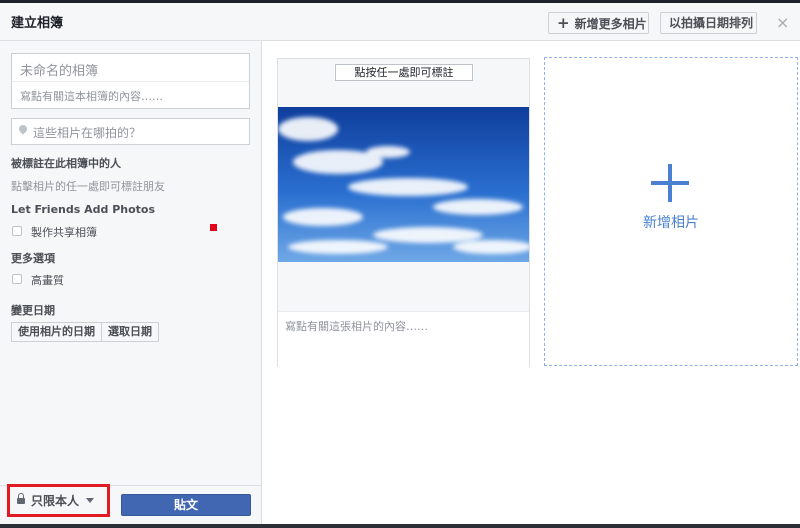  Describe the element at coordinates (17, 231) in the screenshot. I see `shared-album-checkbox` at that location.